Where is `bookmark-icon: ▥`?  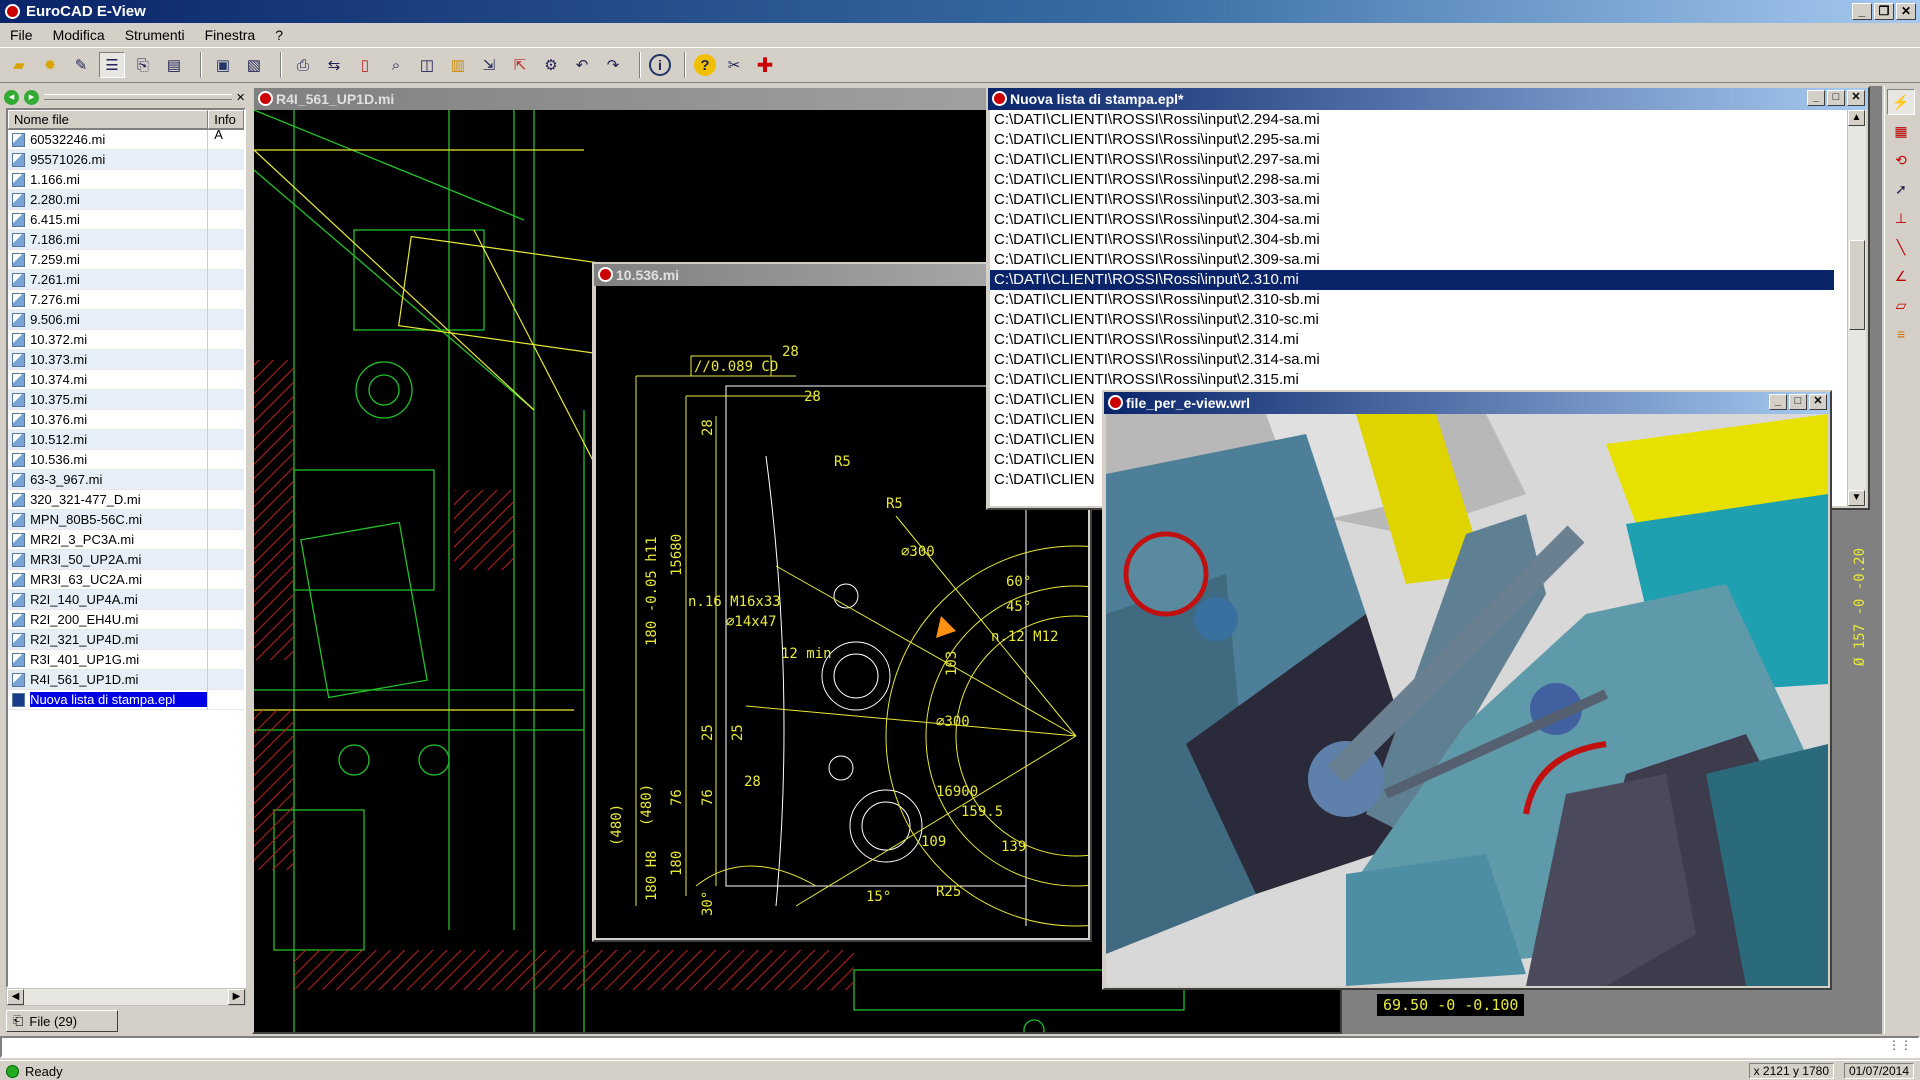 bookmark-icon: ▥ is located at coordinates (458, 65).